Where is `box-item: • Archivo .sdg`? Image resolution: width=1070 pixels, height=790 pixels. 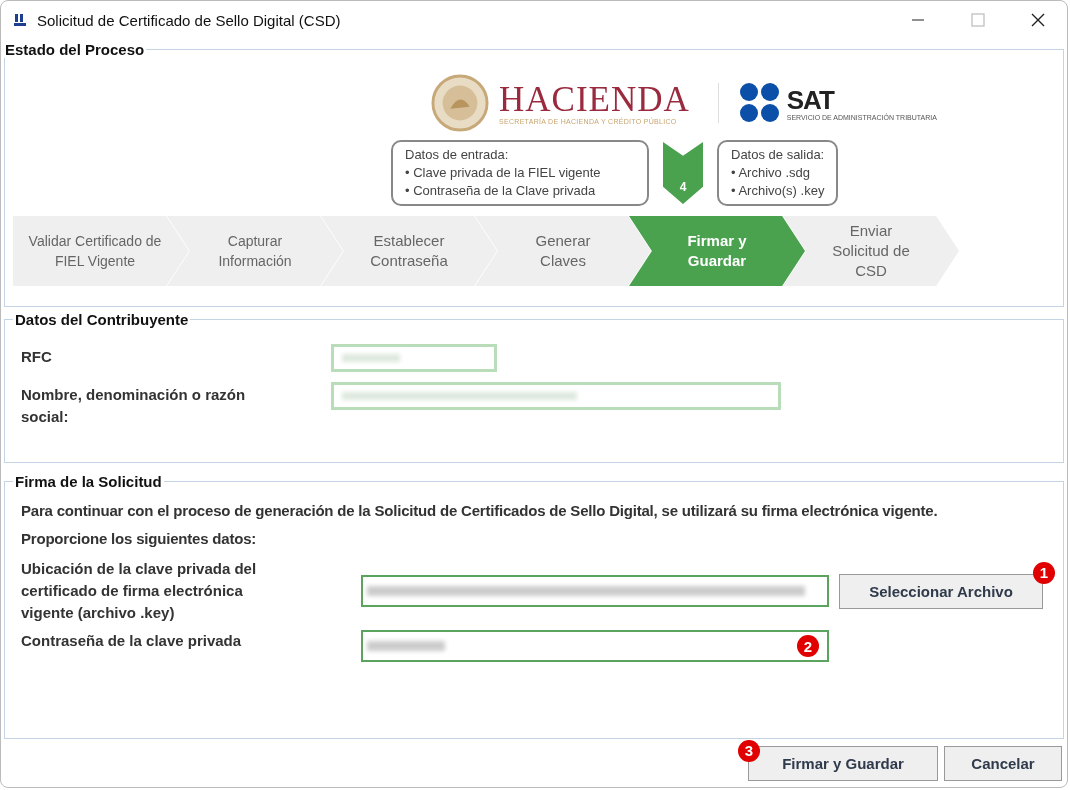 box-item: • Archivo .sdg is located at coordinates (771, 173).